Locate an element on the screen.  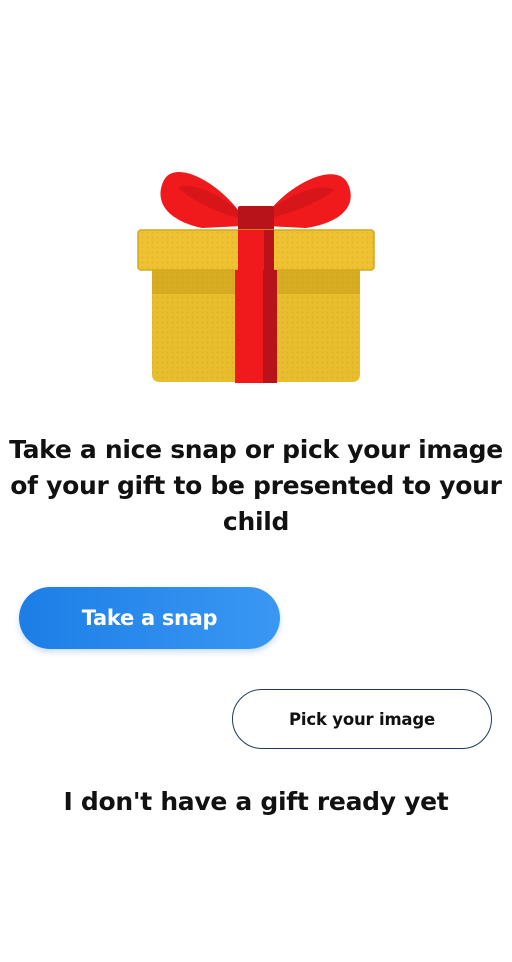
no-gift-ready-link: I don't have a gift ready yet is located at coordinates (256, 802).